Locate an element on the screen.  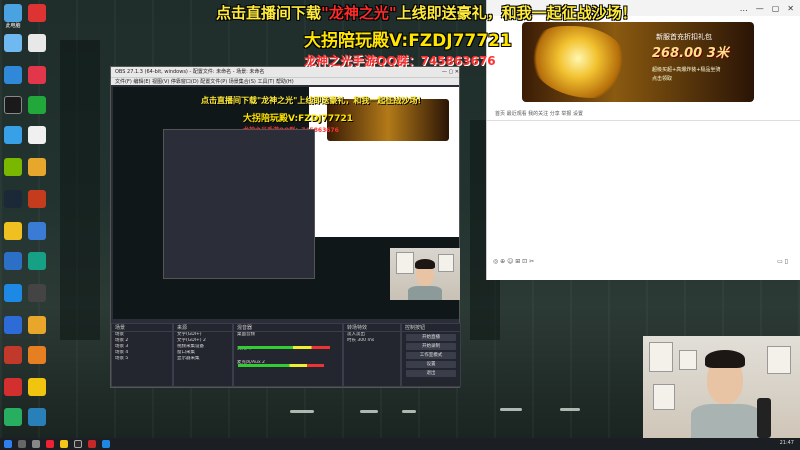
start-icon is located at coordinates (8, 444).